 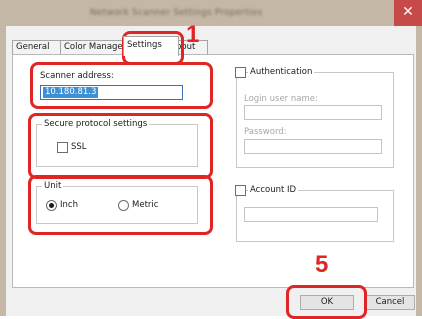 I want to click on step-number-1: 1, so click(x=193, y=34).